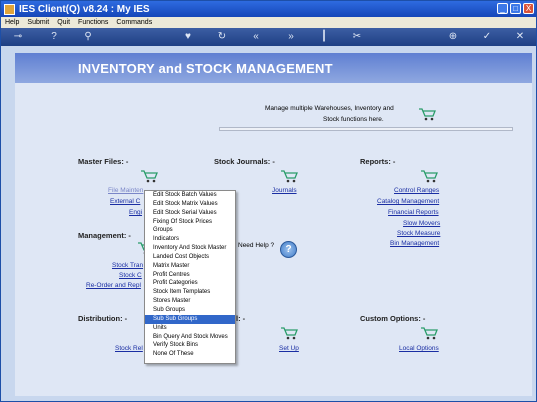  Describe the element at coordinates (125, 190) in the screenshot. I see `file-maintenance-link: File Mainten` at that location.